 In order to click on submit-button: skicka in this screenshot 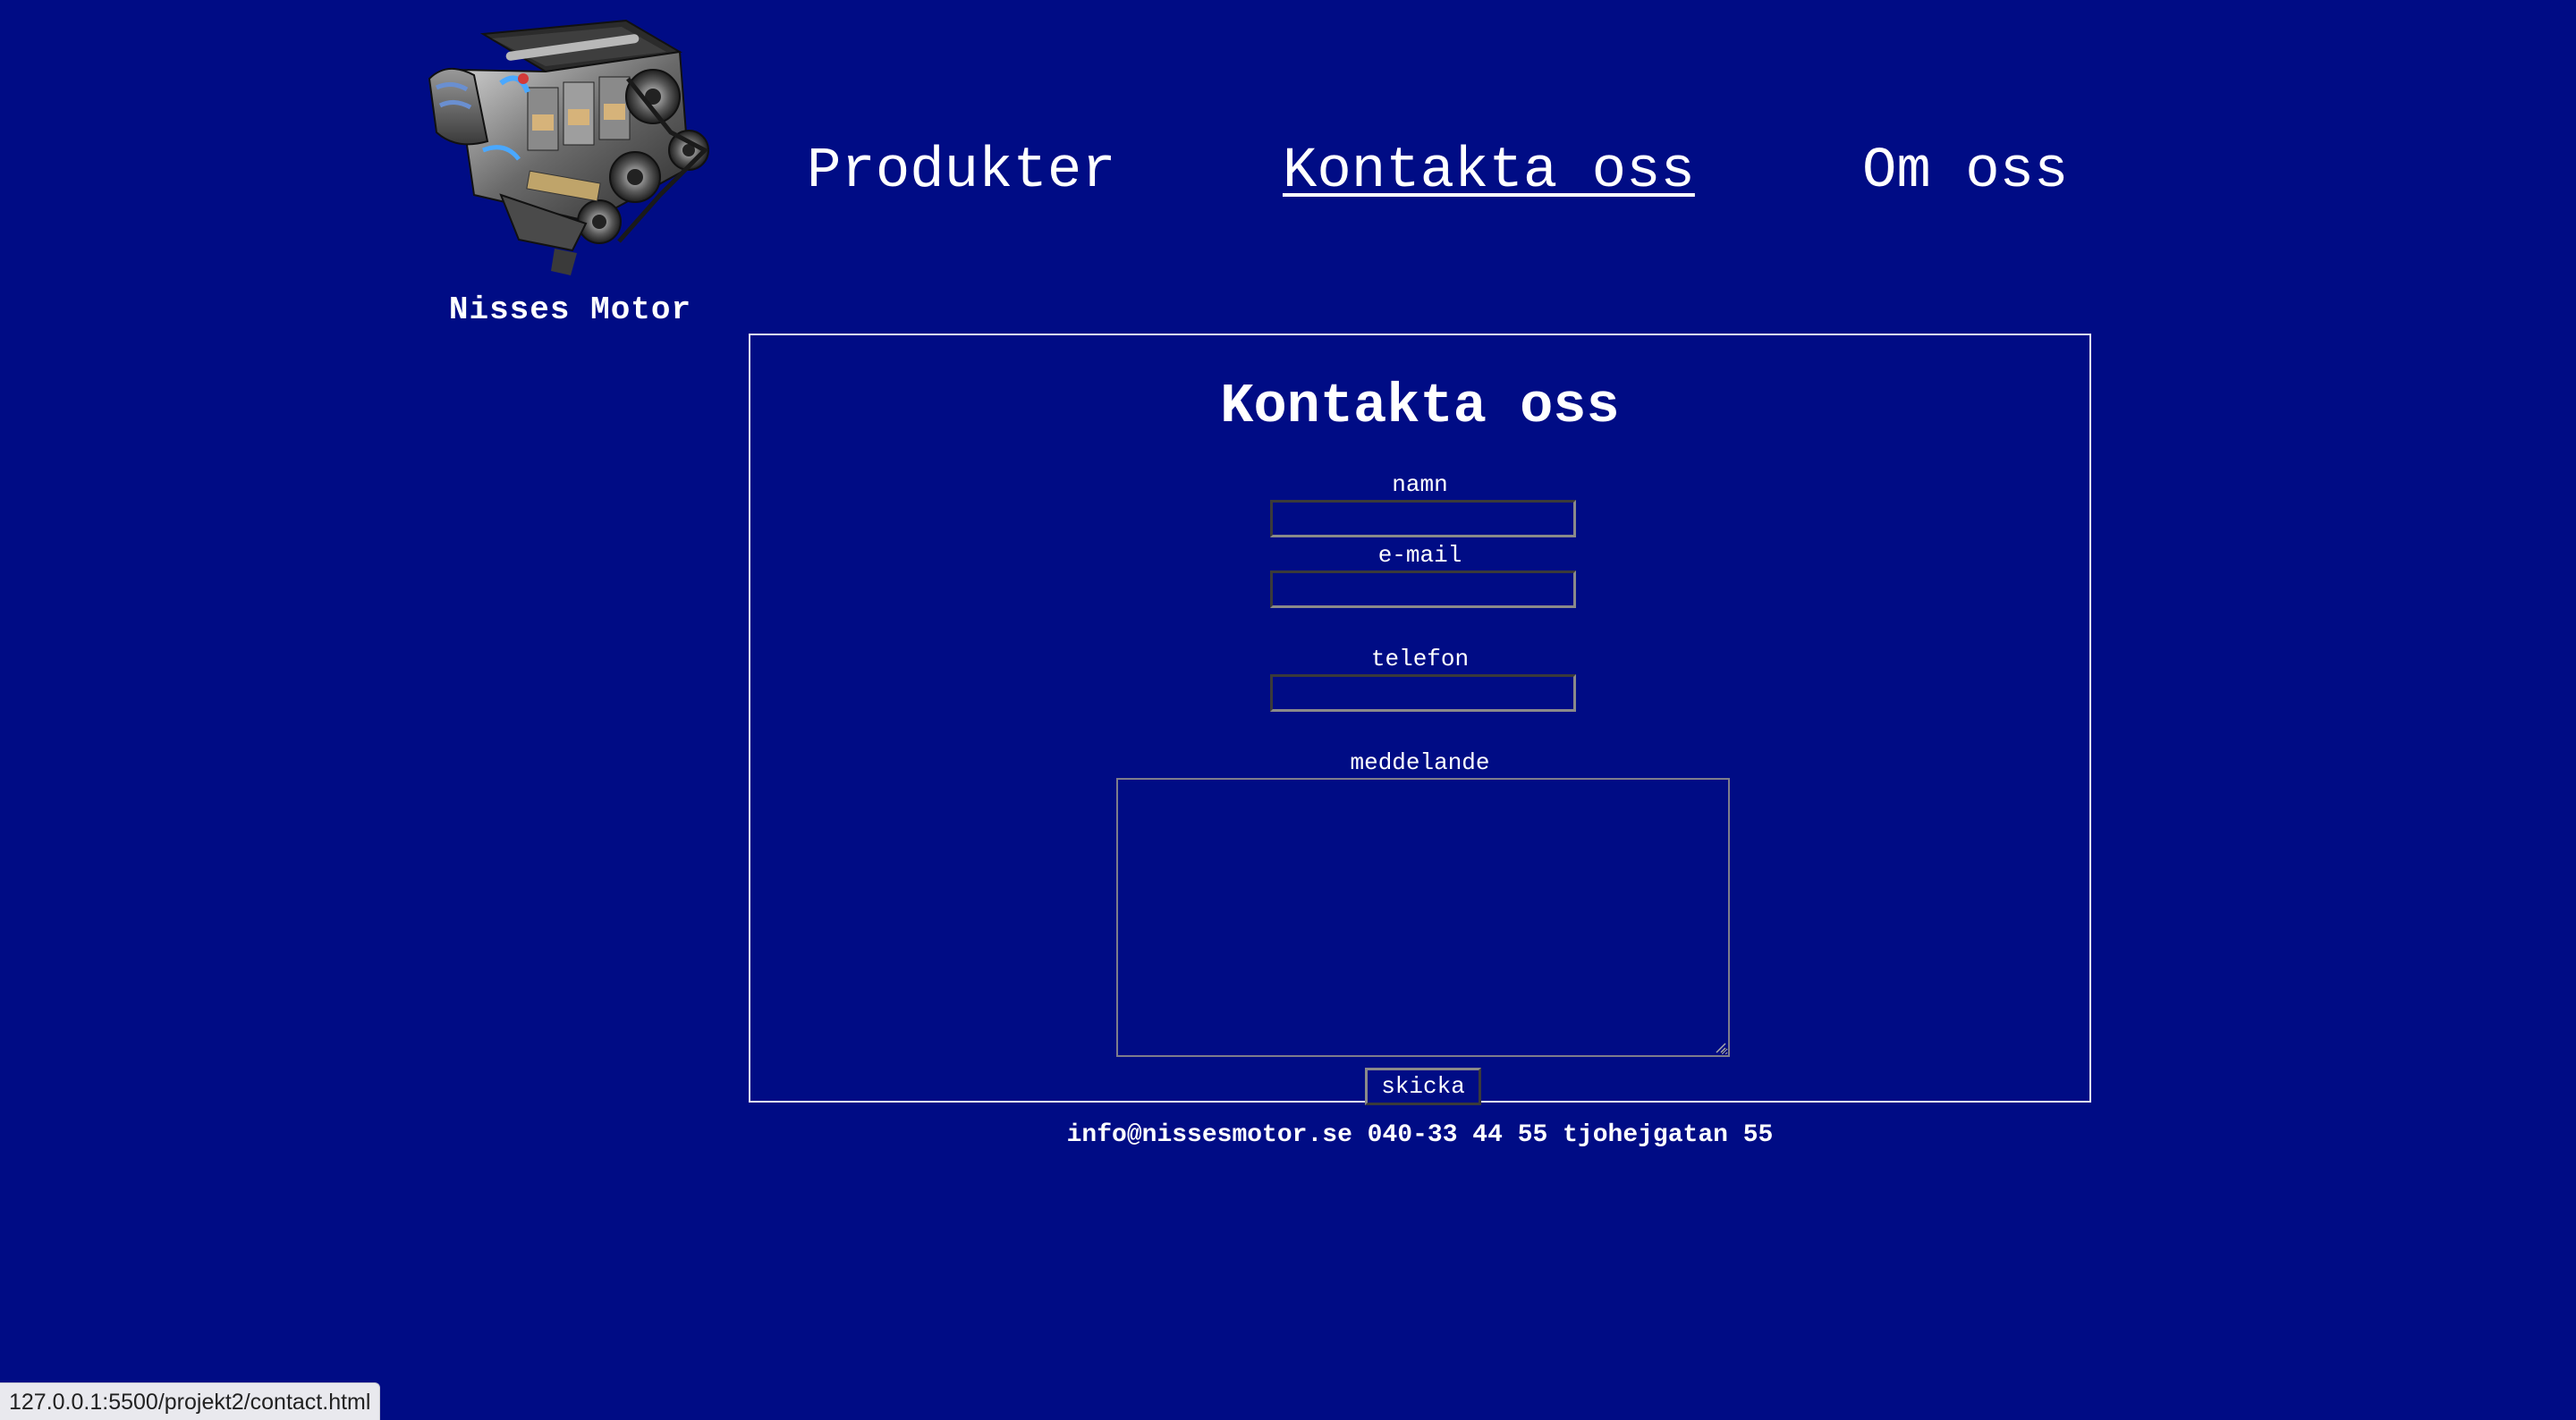, I will do `click(1423, 1086)`.